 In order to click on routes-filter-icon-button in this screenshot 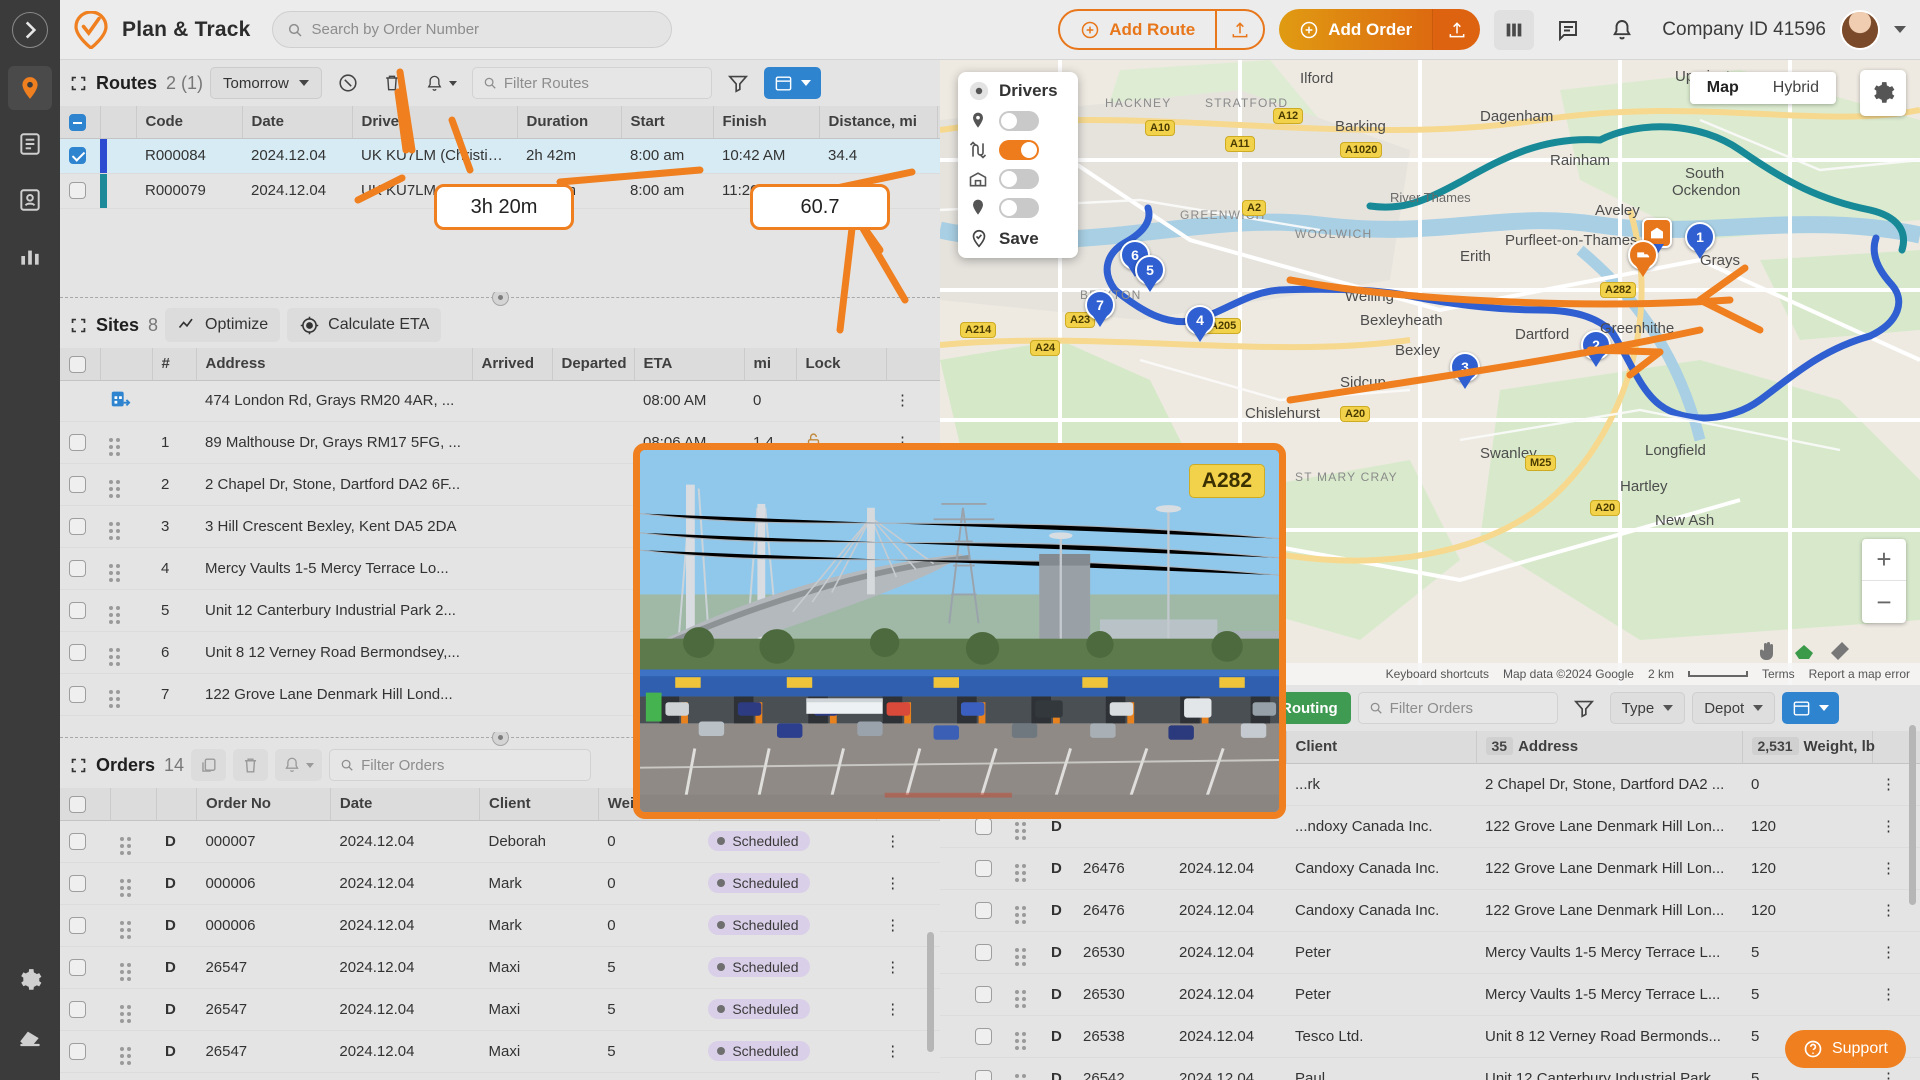, I will do `click(738, 83)`.